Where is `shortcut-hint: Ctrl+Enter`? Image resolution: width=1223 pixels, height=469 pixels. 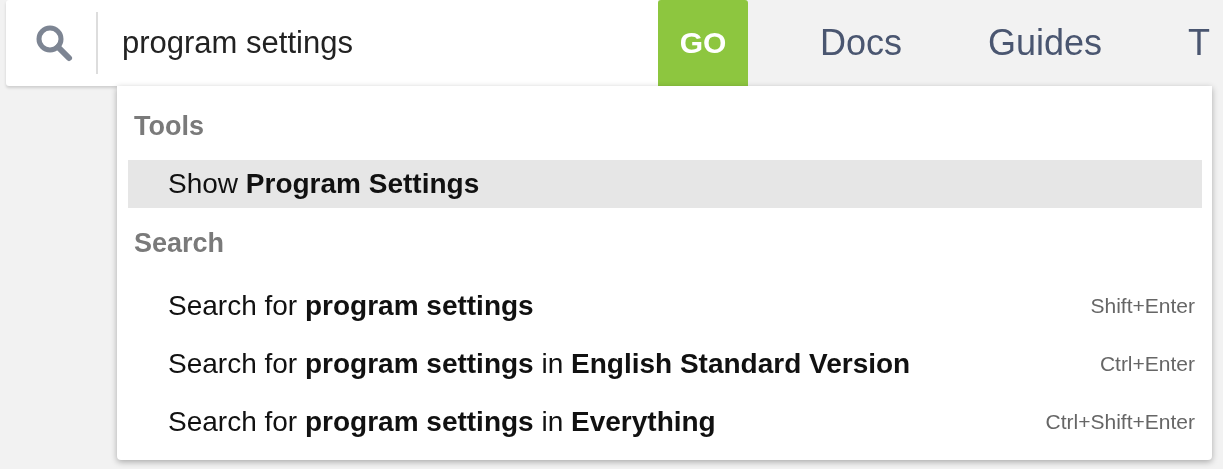
shortcut-hint: Ctrl+Enter is located at coordinates (1147, 364).